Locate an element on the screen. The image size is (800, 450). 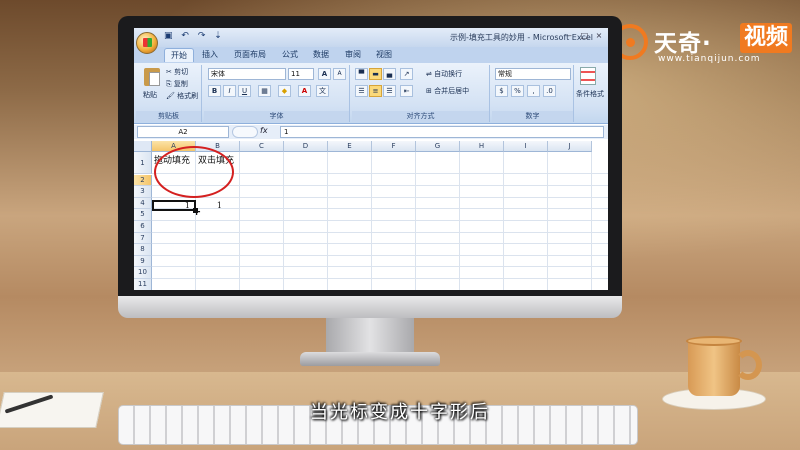
phonetic-icon: 文 is located at coordinates (322, 91).